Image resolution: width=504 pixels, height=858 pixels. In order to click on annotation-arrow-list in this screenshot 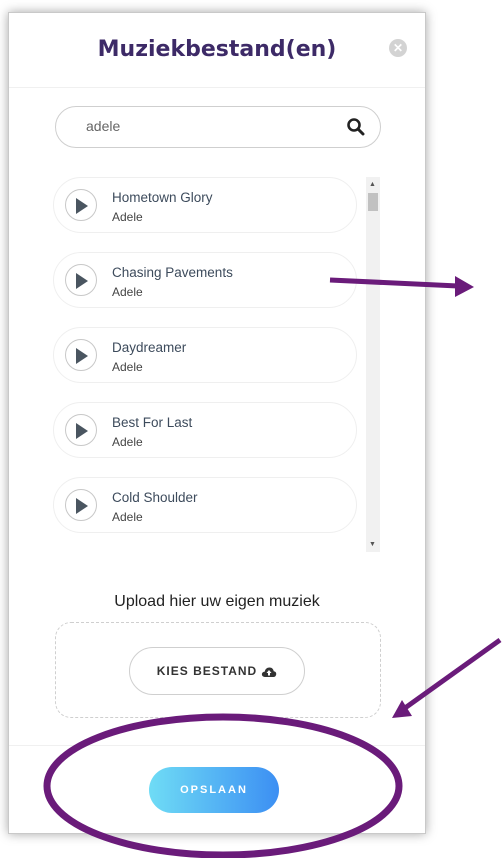, I will do `click(401, 286)`.